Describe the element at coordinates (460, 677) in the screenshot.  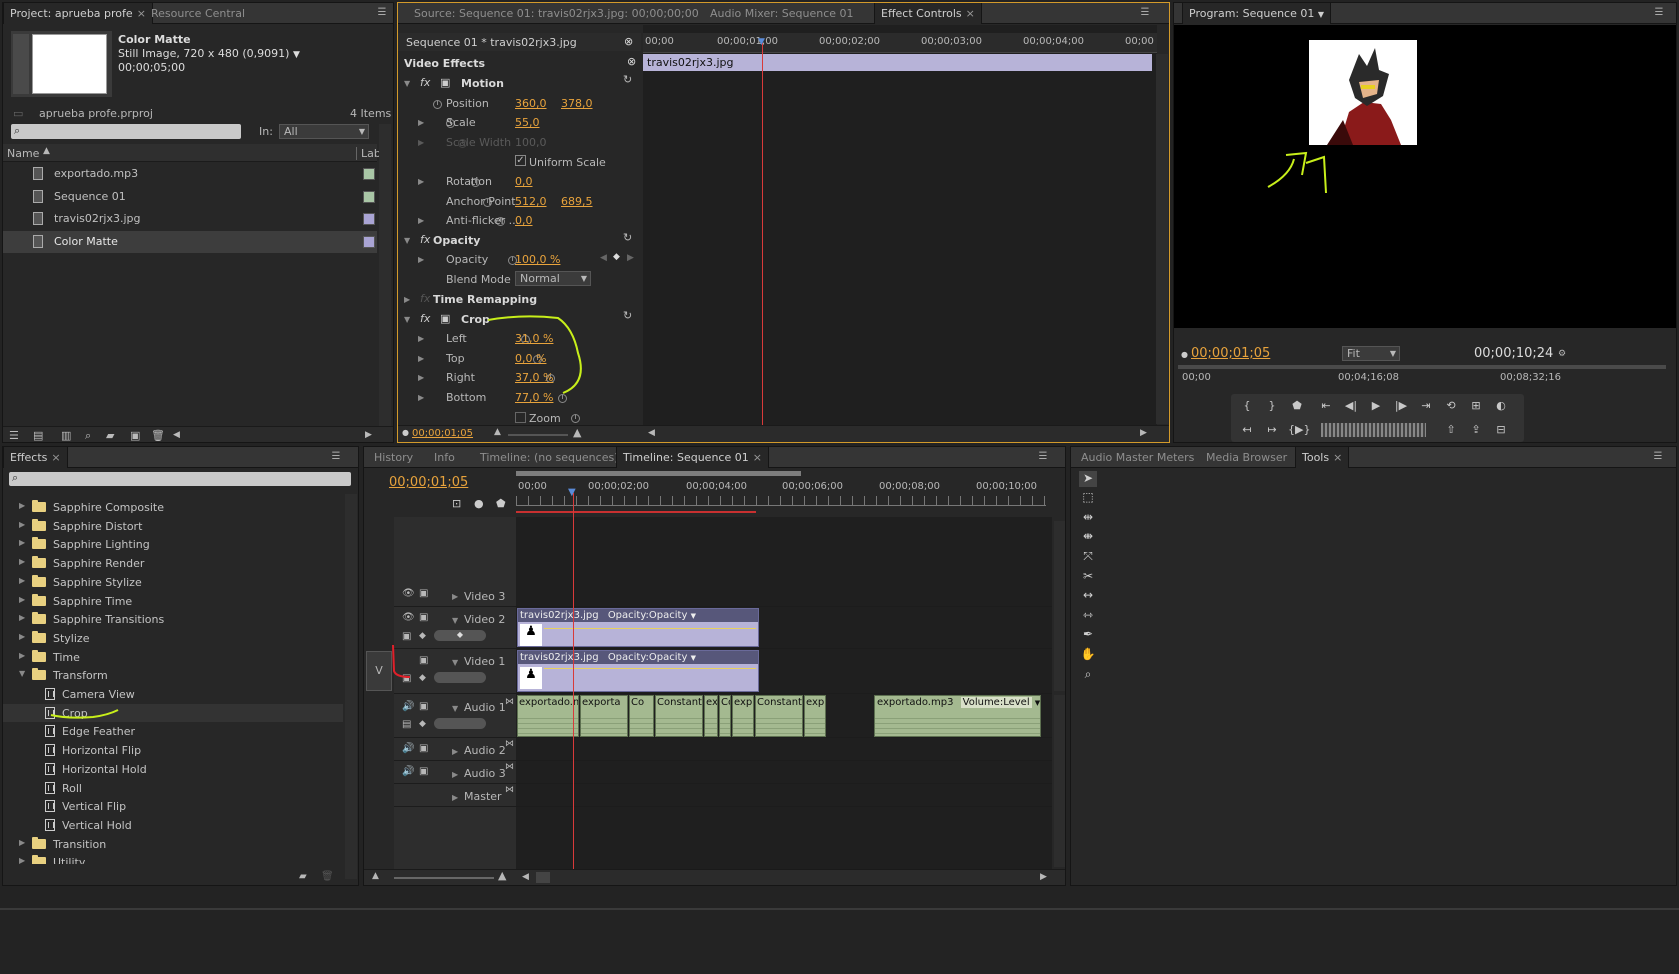
I see `keyframe-nav` at that location.